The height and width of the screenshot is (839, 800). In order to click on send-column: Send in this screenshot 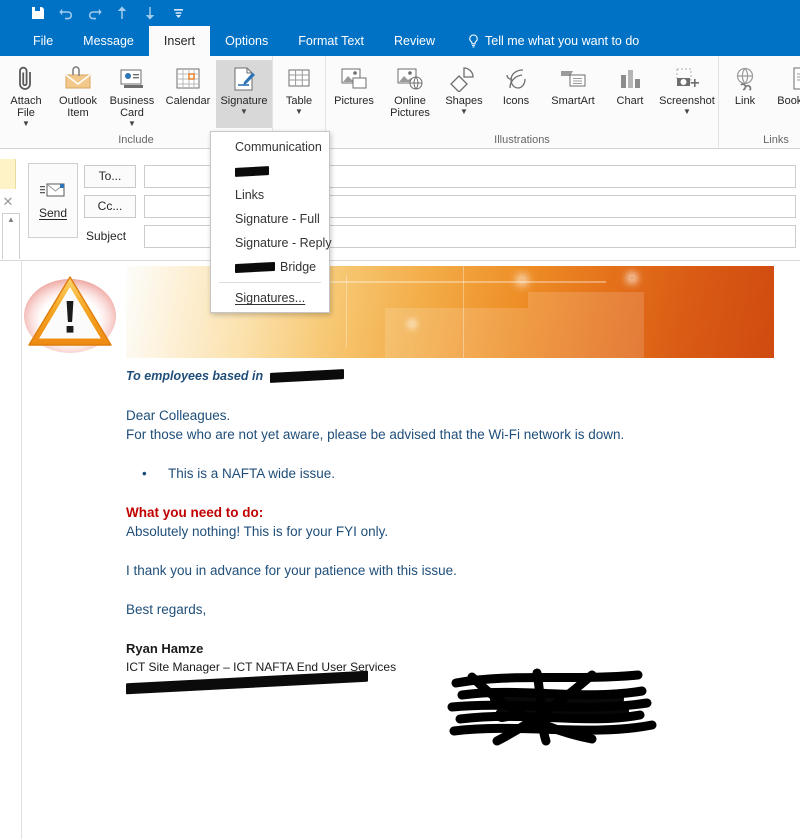, I will do `click(53, 204)`.